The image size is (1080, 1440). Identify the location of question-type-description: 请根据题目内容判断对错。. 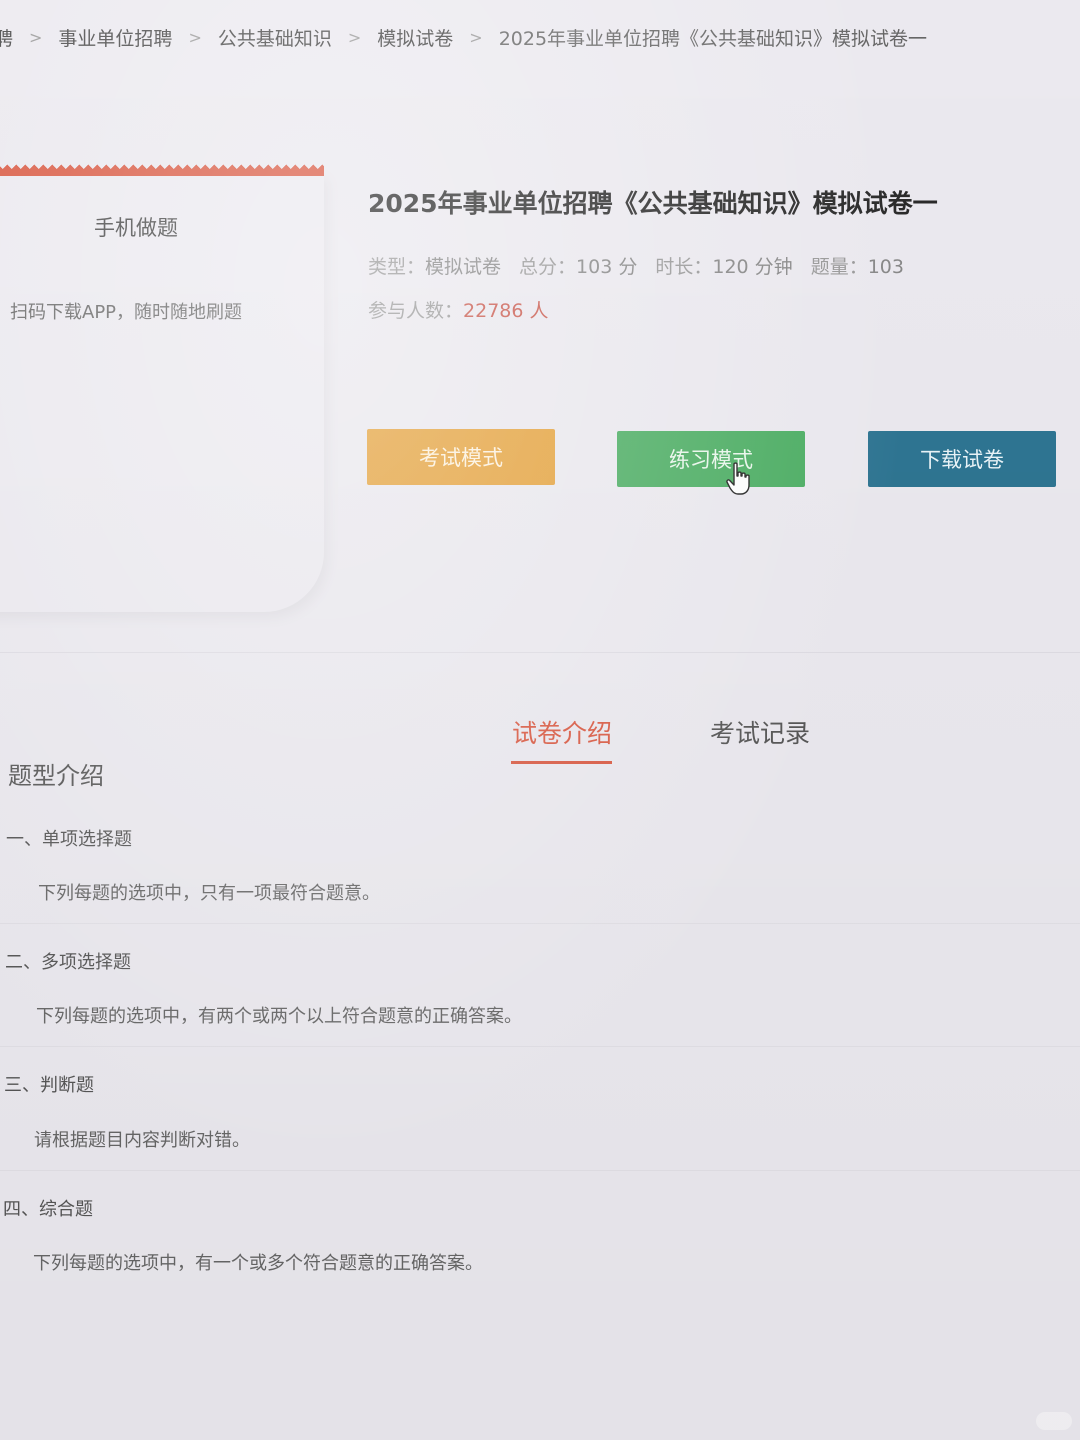
(142, 1140).